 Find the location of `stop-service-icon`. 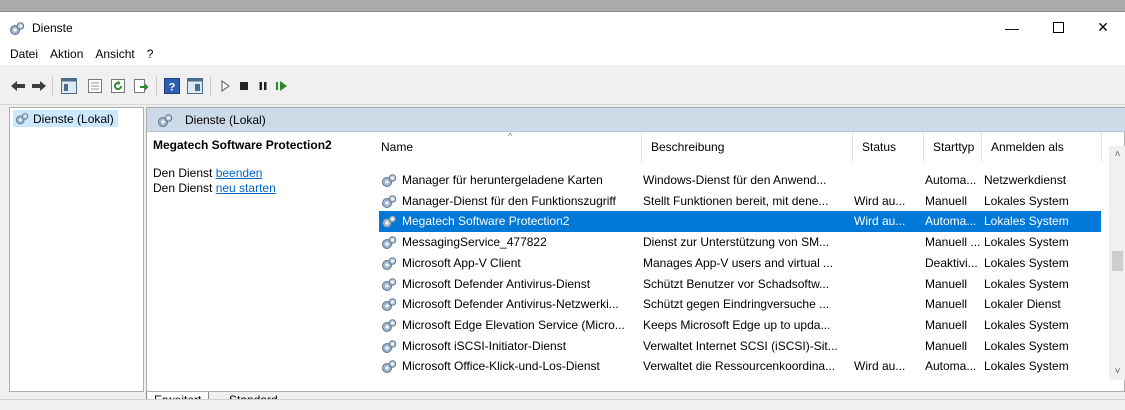

stop-service-icon is located at coordinates (244, 86).